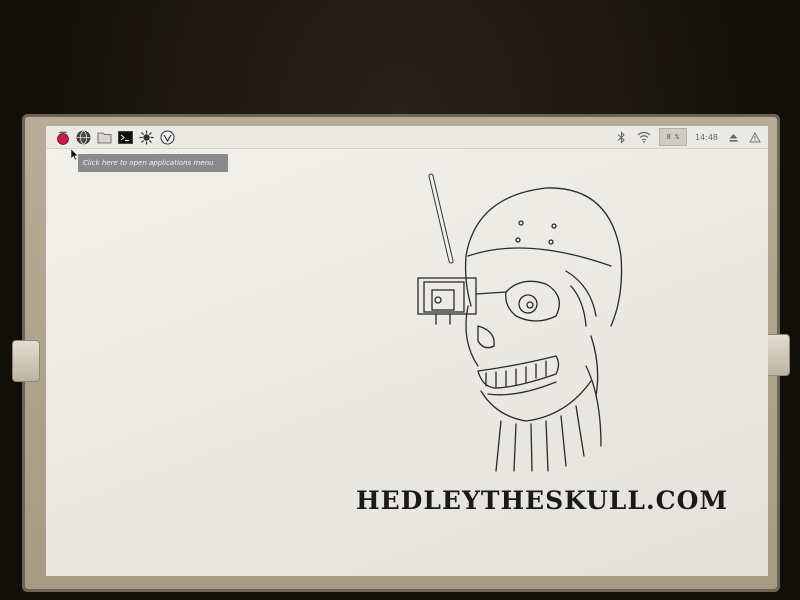  Describe the element at coordinates (104, 137) in the screenshot. I see `file-manager-icon` at that location.